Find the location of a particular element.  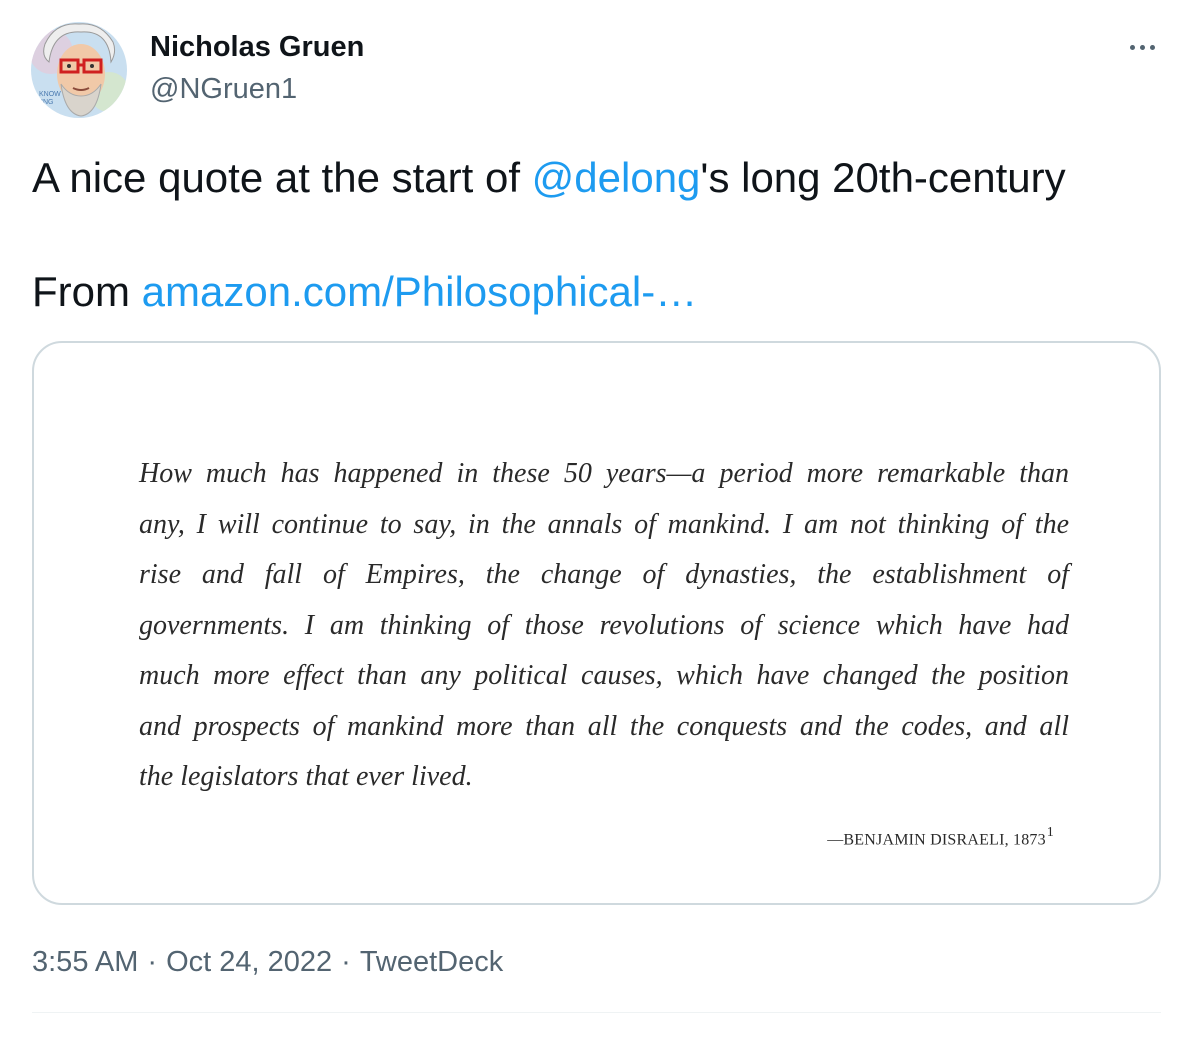

divider is located at coordinates (596, 1012).